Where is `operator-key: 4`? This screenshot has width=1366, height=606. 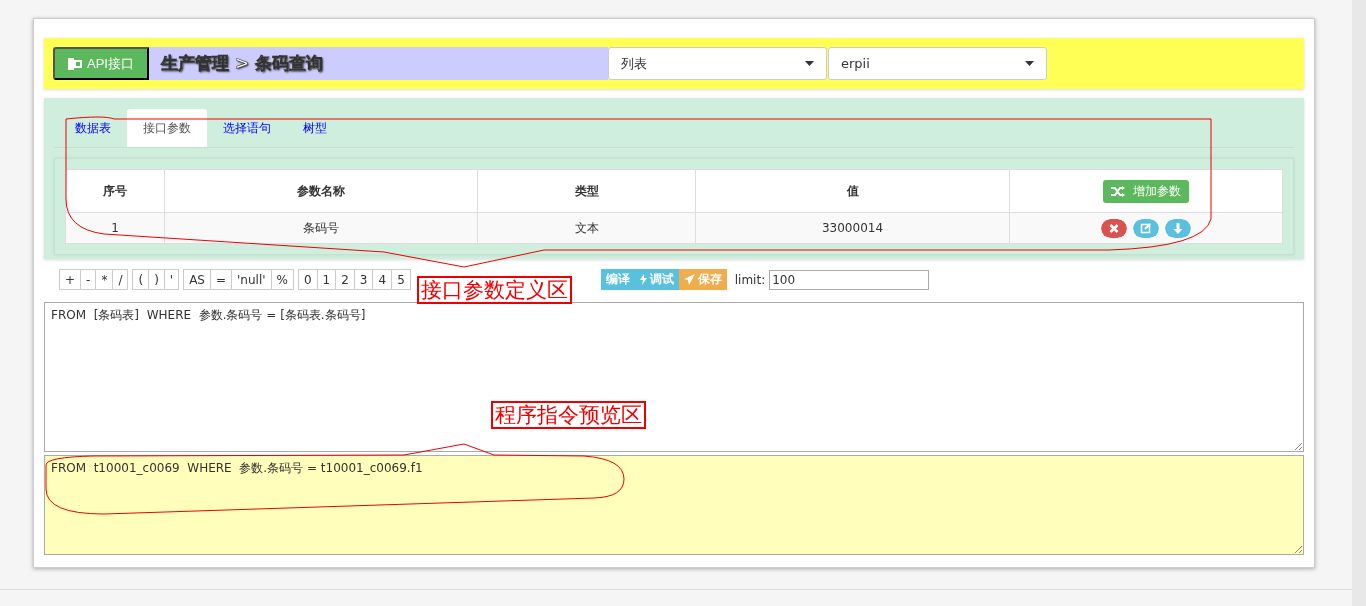
operator-key: 4 is located at coordinates (382, 279).